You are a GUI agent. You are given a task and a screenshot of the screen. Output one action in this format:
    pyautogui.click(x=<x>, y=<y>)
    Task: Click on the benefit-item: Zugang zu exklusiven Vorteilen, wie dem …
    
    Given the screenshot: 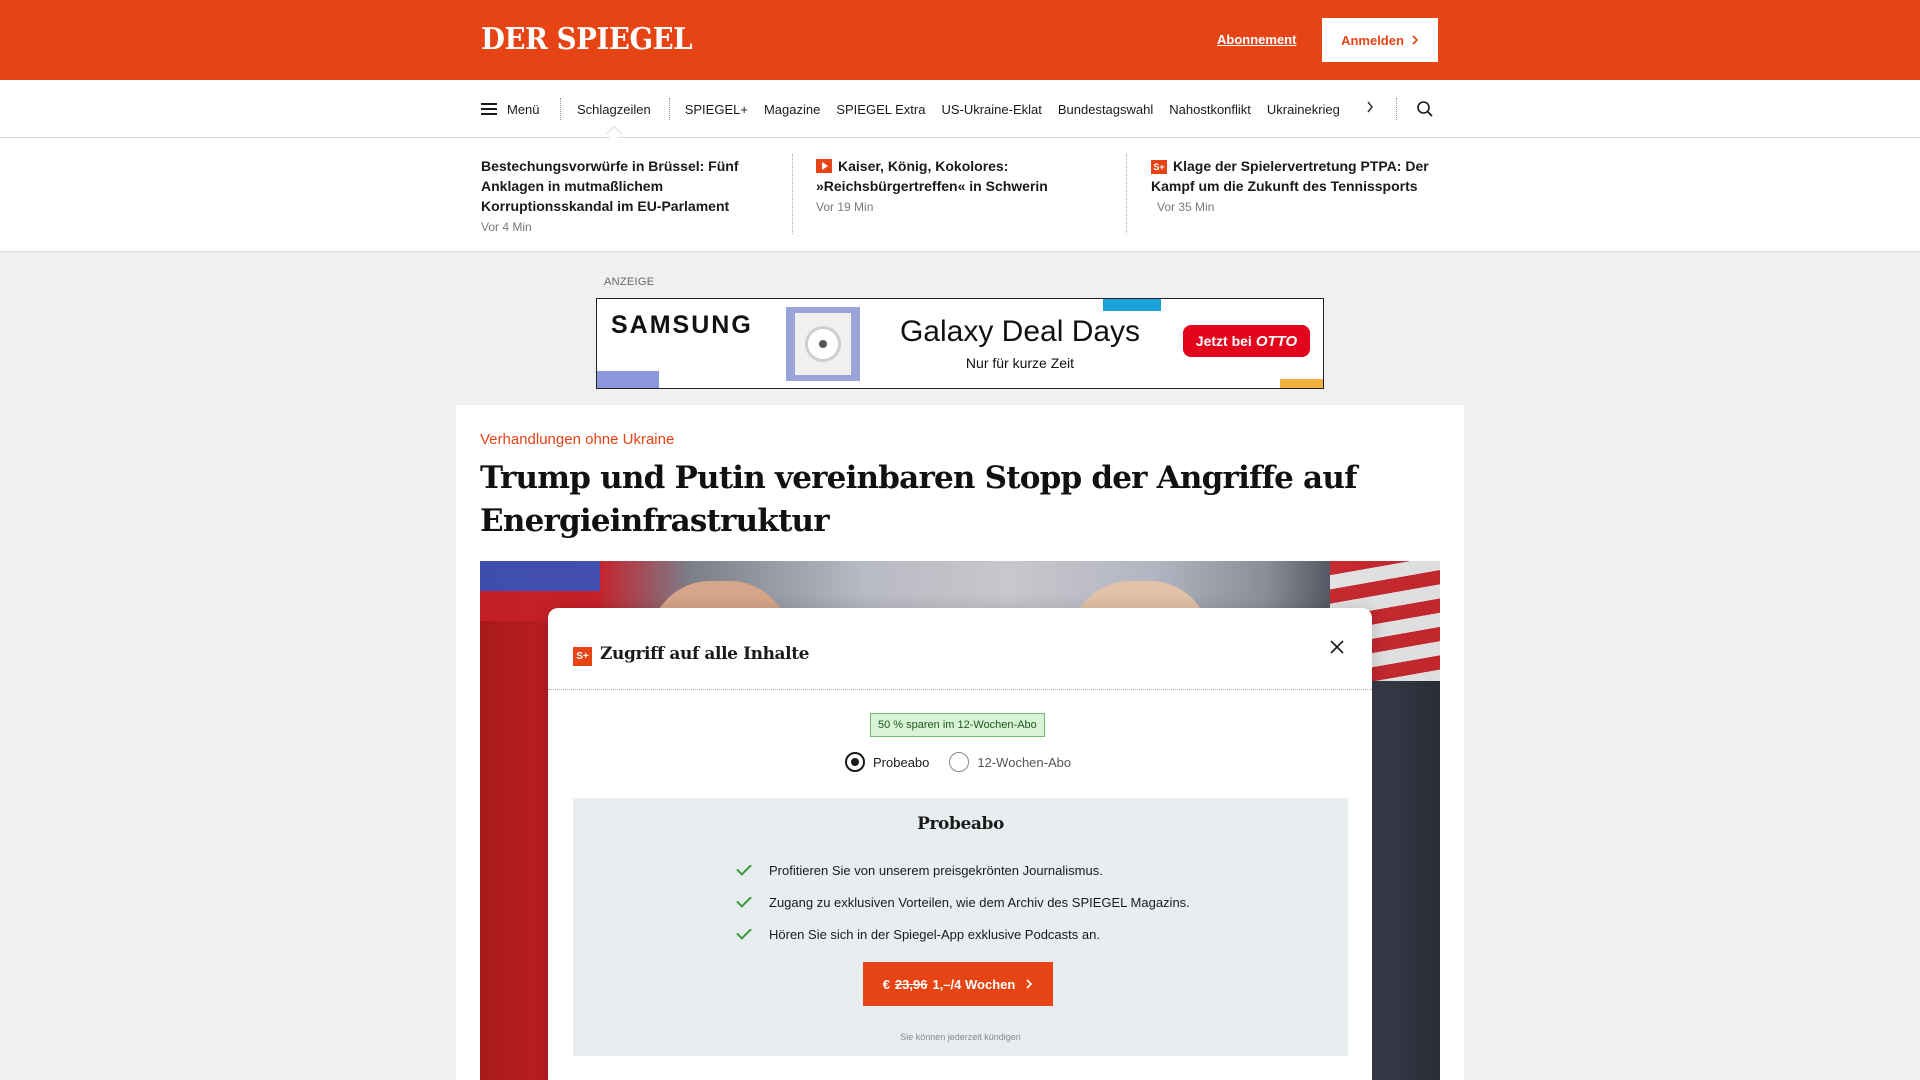 What is the action you would take?
    pyautogui.click(x=963, y=902)
    